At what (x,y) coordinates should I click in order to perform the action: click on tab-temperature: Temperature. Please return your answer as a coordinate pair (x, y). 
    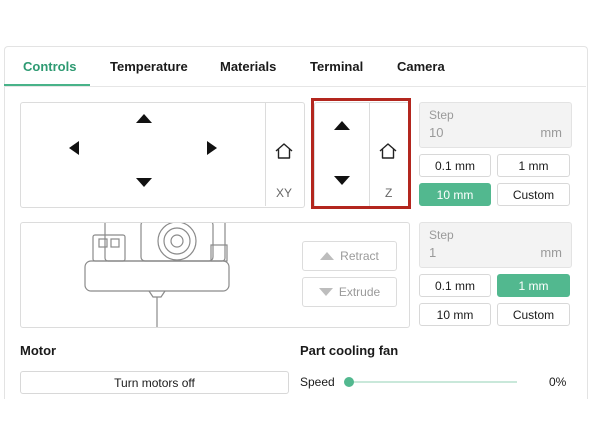
    Looking at the image, I should click on (149, 66).